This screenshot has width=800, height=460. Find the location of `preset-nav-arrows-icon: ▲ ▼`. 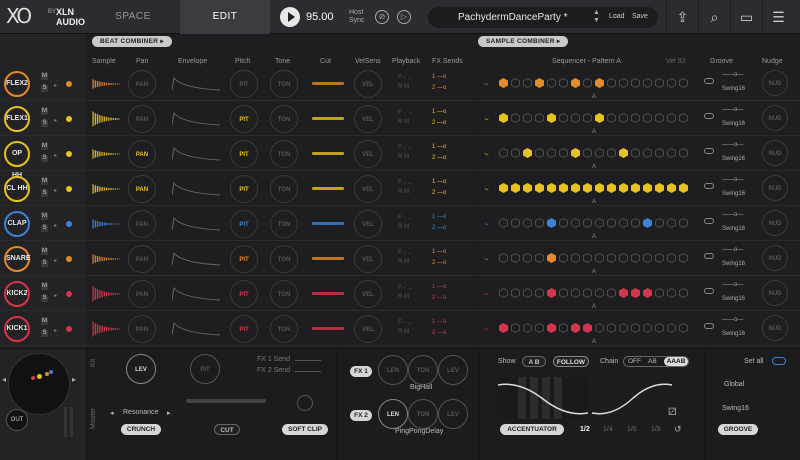

preset-nav-arrows-icon: ▲ ▼ is located at coordinates (596, 17).